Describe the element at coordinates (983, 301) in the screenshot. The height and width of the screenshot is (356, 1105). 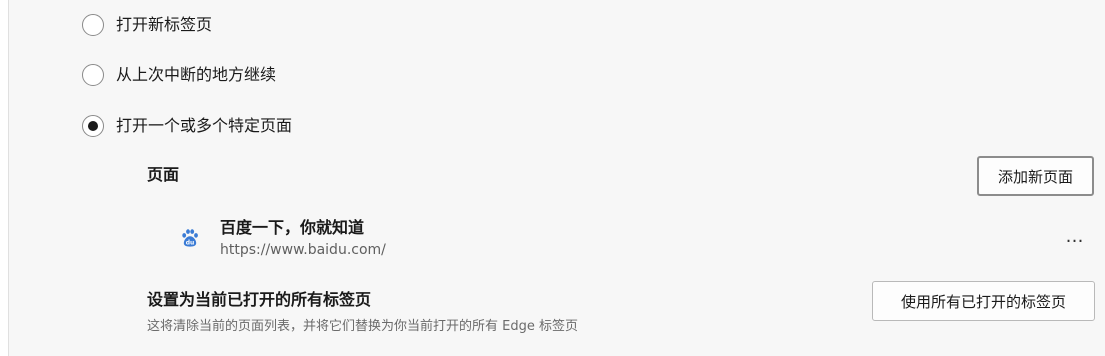
I see `use-all-open-tabs-button: 使用所有已打开的标签页` at that location.